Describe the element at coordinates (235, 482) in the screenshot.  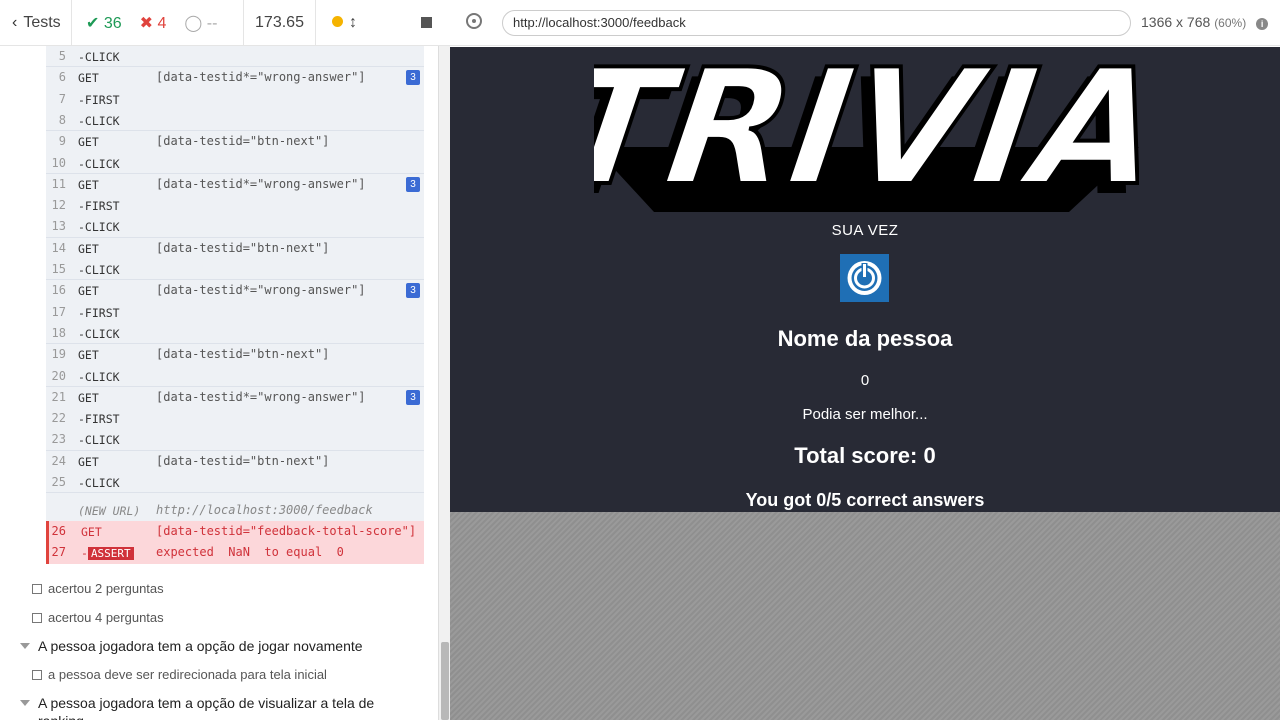
I see `command-row: 25 -CLICK` at that location.